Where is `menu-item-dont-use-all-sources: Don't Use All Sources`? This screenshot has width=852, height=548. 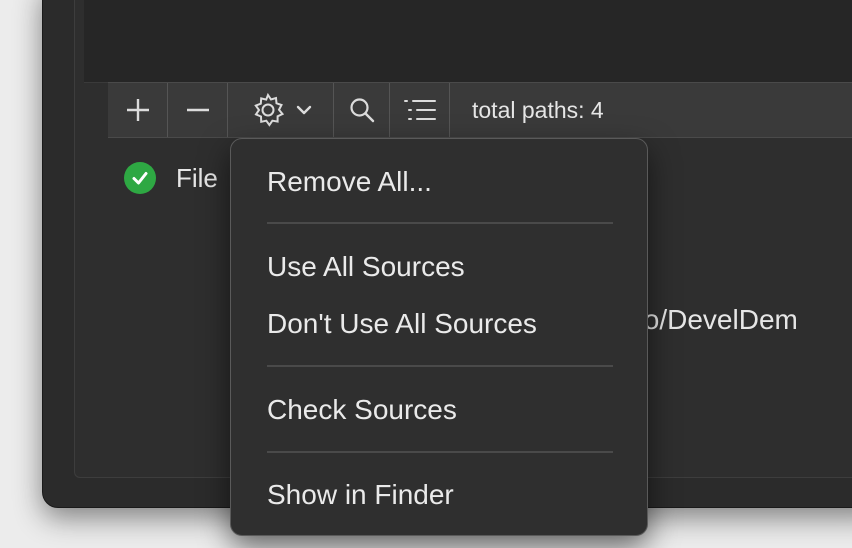 menu-item-dont-use-all-sources: Don't Use All Sources is located at coordinates (402, 324).